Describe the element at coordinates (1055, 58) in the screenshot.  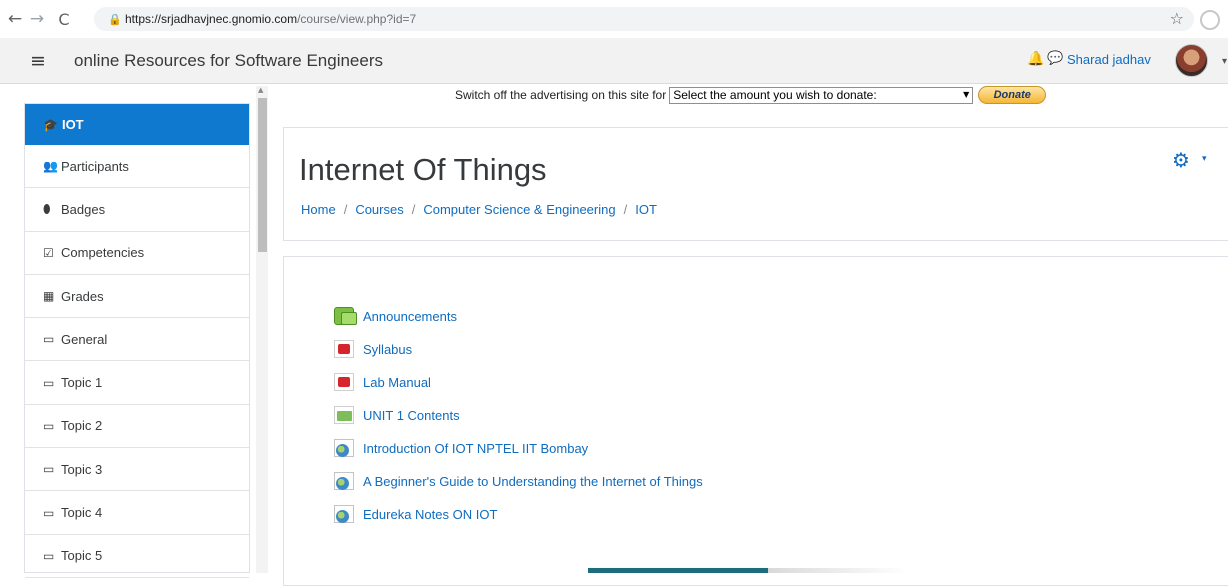
I see `messages-chat-icon: 💬` at that location.